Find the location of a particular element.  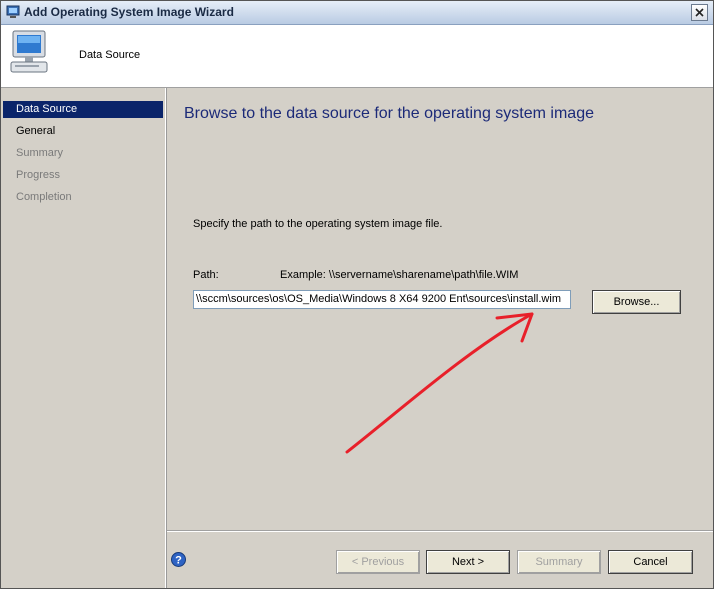

footer-separator is located at coordinates (440, 531).